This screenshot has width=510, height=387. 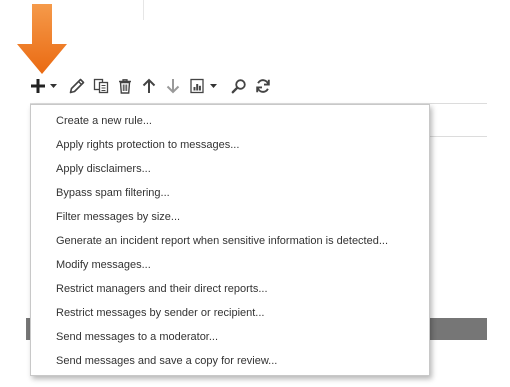 I want to click on report-button, so click(x=197, y=86).